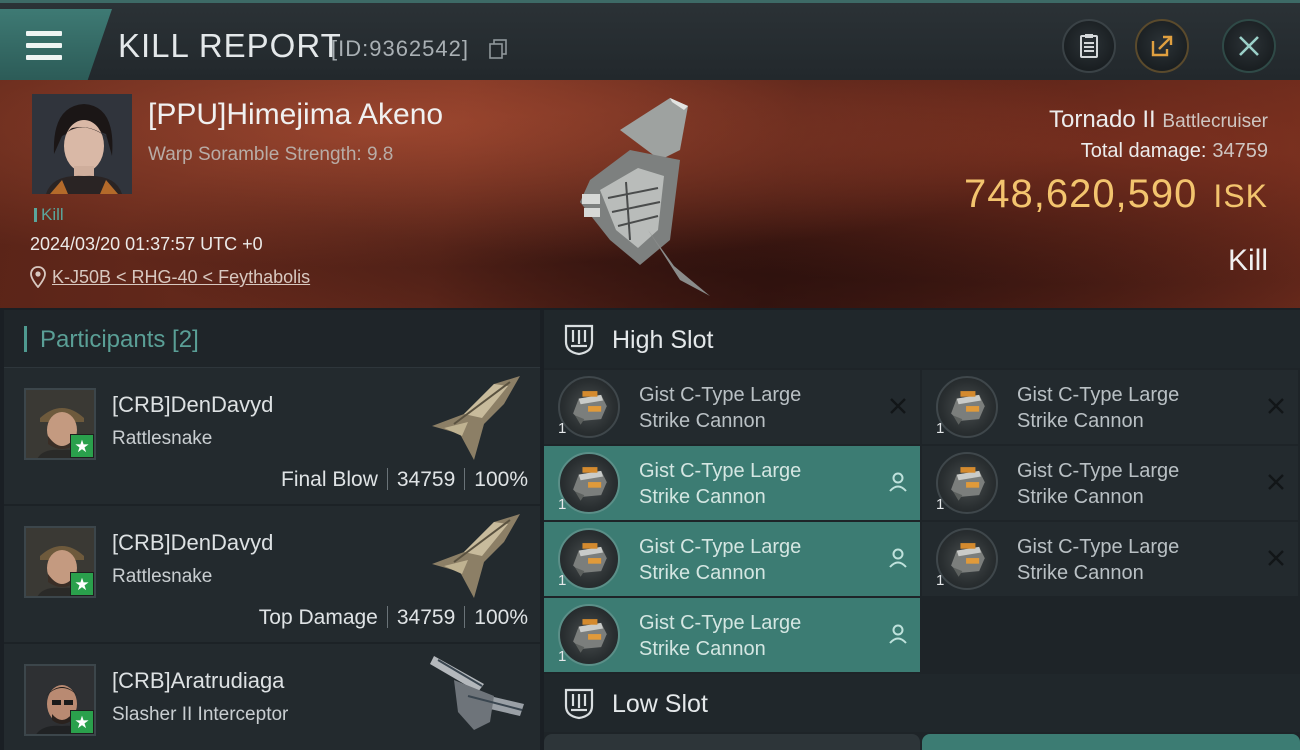 Image resolution: width=1300 pixels, height=750 pixels. Describe the element at coordinates (56, 45) in the screenshot. I see `menu-button` at that location.